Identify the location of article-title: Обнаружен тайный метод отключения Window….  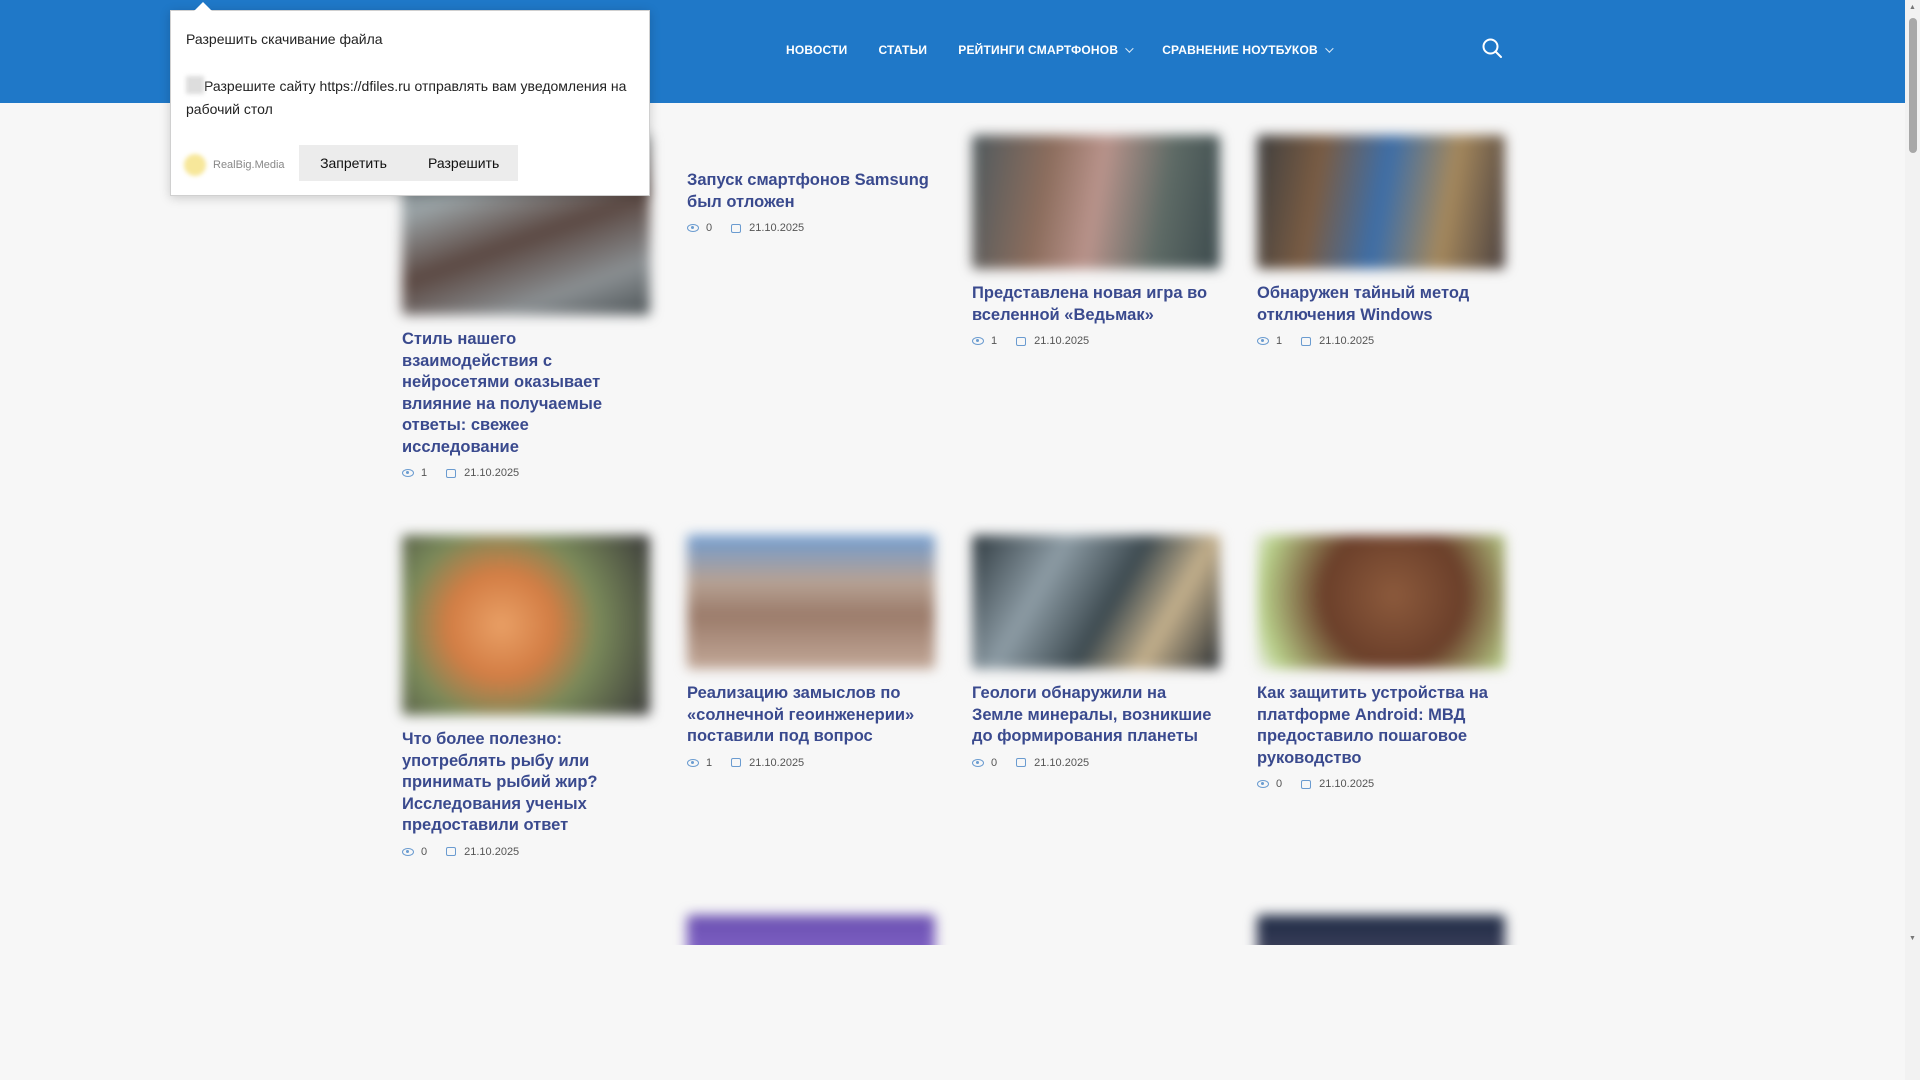
(1381, 304).